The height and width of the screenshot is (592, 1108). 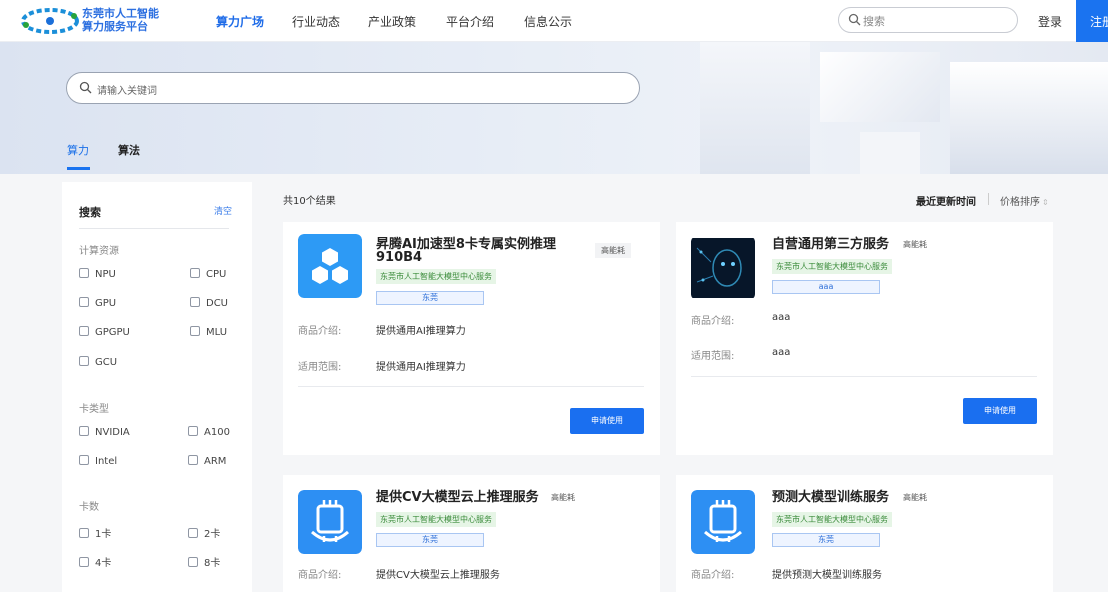 What do you see at coordinates (115, 26) in the screenshot?
I see `logo-line2: 算力服务平台` at bounding box center [115, 26].